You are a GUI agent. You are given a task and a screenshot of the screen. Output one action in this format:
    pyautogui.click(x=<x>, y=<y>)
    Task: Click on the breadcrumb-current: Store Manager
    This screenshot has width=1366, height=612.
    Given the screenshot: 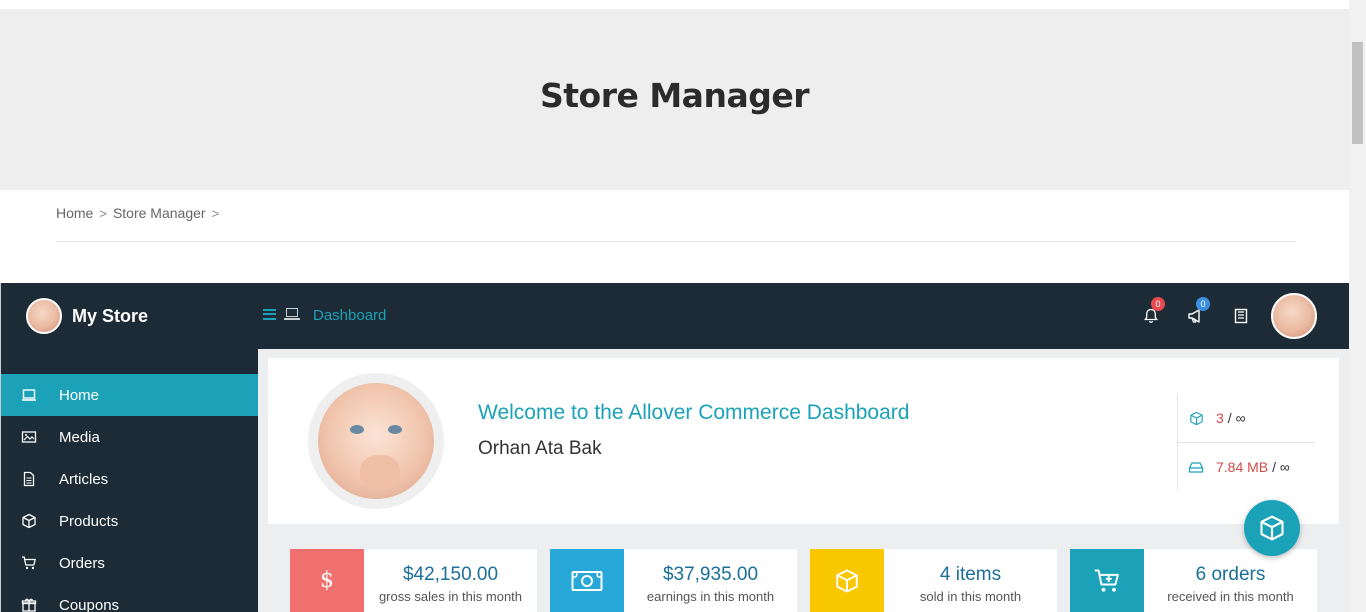 What is the action you would take?
    pyautogui.click(x=159, y=213)
    